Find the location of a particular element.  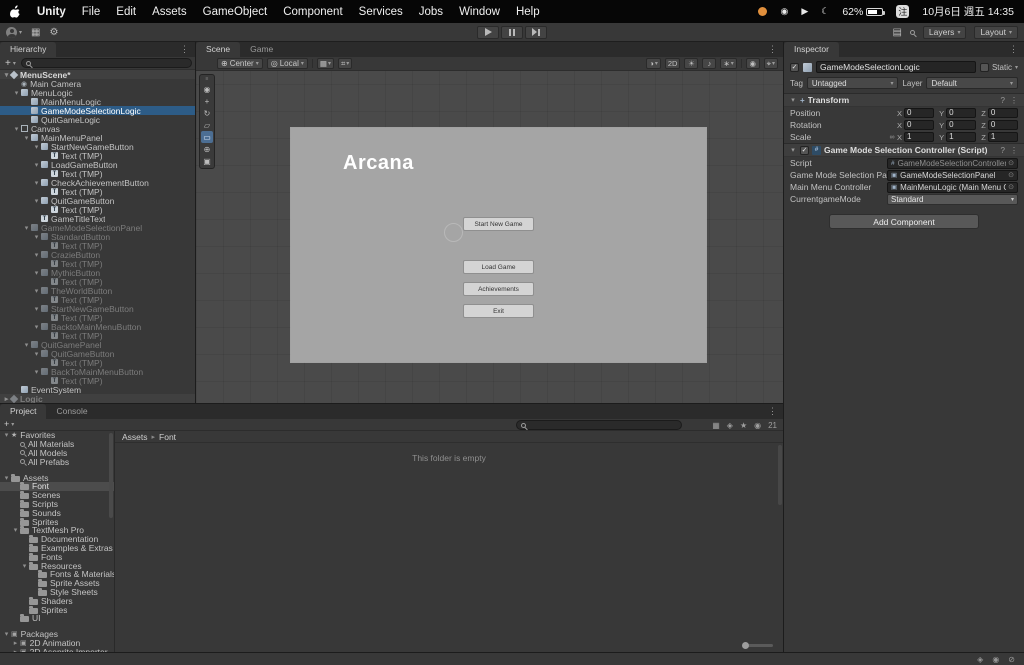

component-menu-icon: ⋮ is located at coordinates (1014, 100).